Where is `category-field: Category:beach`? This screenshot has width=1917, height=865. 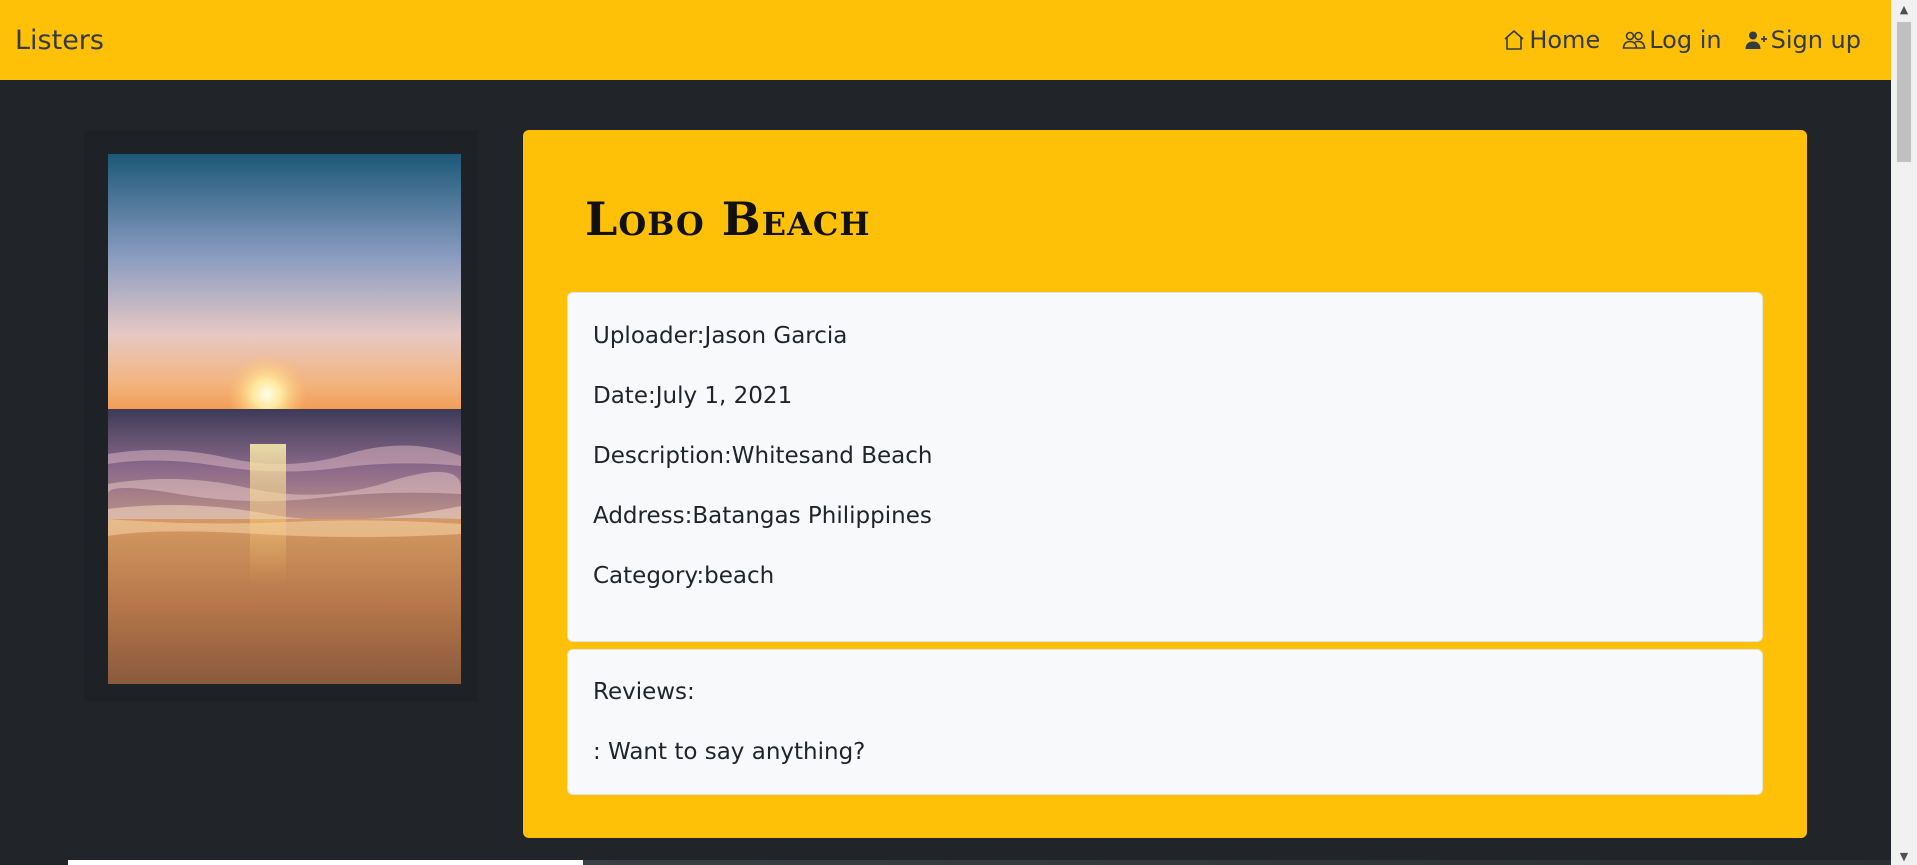 category-field: Category:beach is located at coordinates (1165, 591).